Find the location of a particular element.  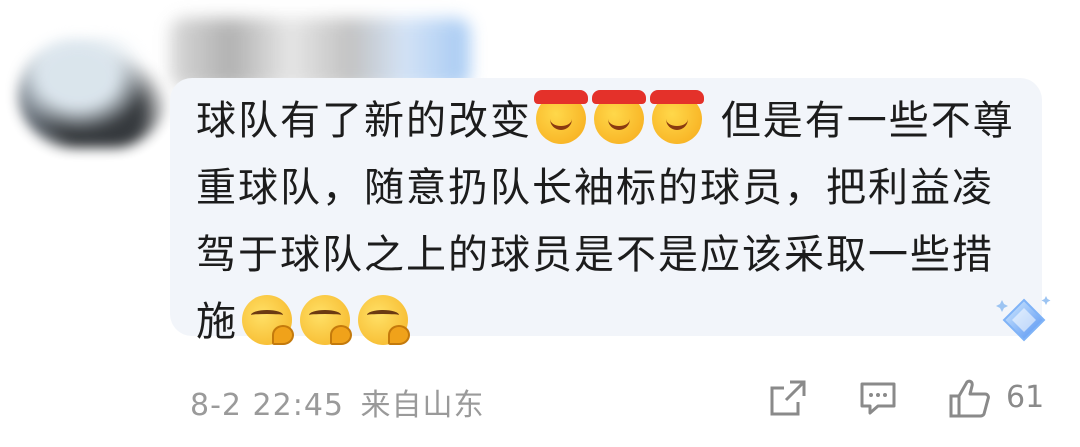

sparkle-diamond-icon is located at coordinates (1023, 319).